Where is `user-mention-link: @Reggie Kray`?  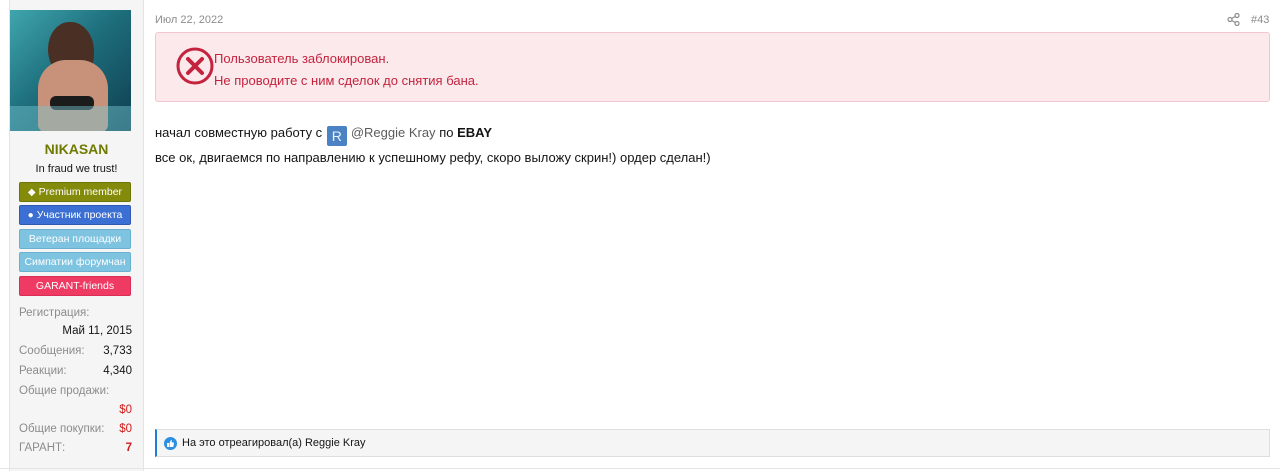
user-mention-link: @Reggie Kray is located at coordinates (393, 132).